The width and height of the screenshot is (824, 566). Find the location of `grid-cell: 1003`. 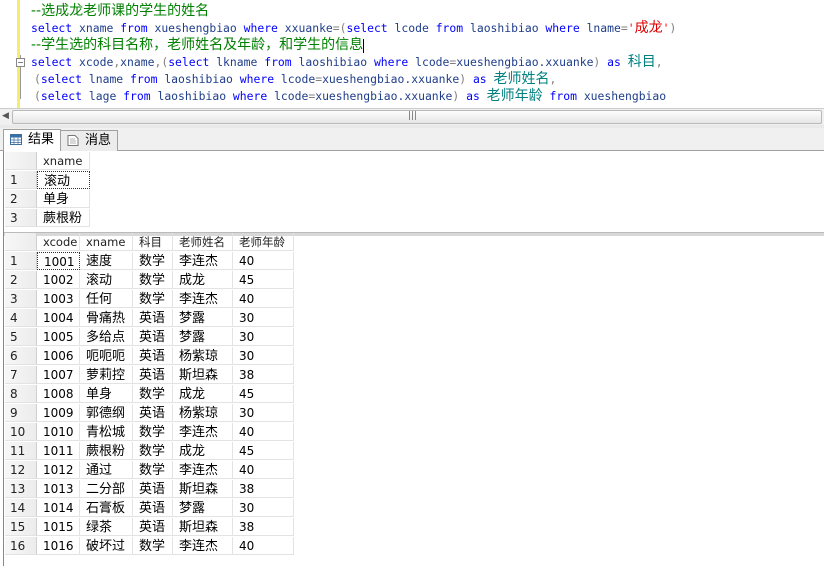

grid-cell: 1003 is located at coordinates (58, 299).